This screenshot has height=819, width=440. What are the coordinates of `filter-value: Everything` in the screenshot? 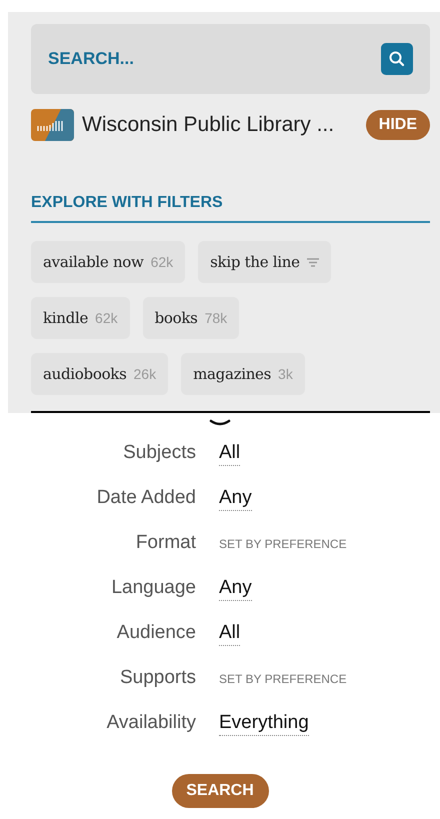 It's located at (264, 723).